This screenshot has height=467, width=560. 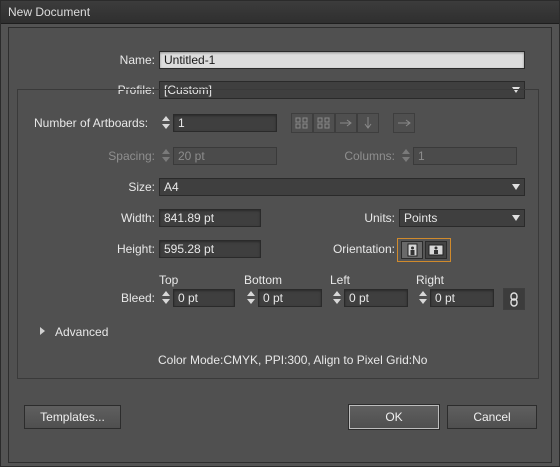 What do you see at coordinates (324, 123) in the screenshot?
I see `grid-by-column-icon` at bounding box center [324, 123].